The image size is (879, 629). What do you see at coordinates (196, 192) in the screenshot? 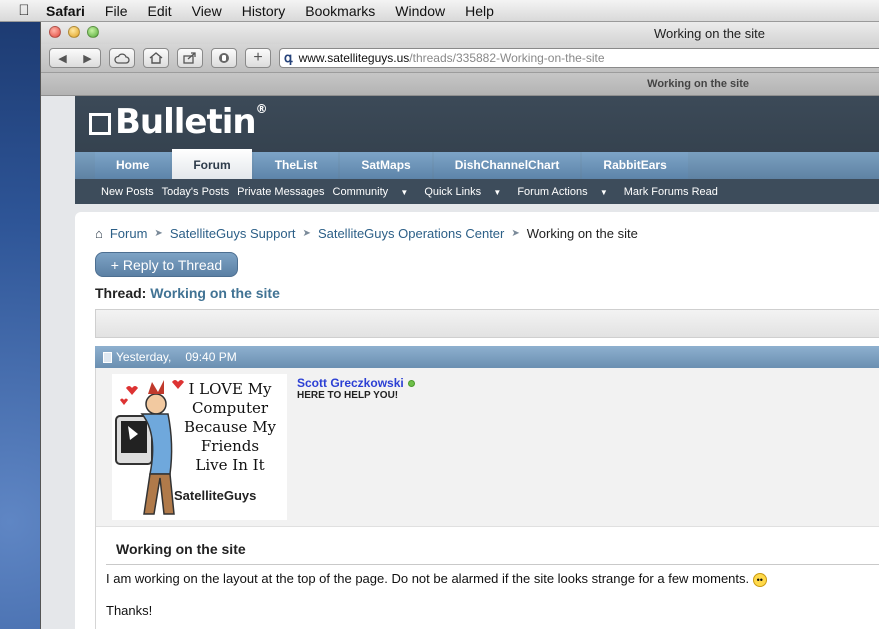
I see `subnav-todays-posts: Today's Posts` at bounding box center [196, 192].